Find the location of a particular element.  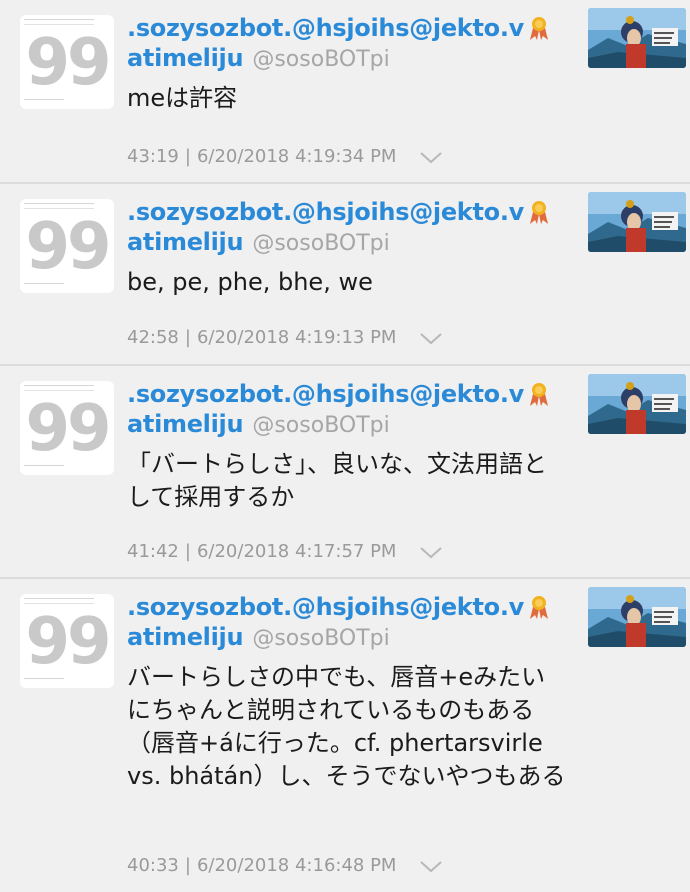

tweet-meta: 41:42 | 6/20/2018 4:17:57 PM is located at coordinates (285, 551).